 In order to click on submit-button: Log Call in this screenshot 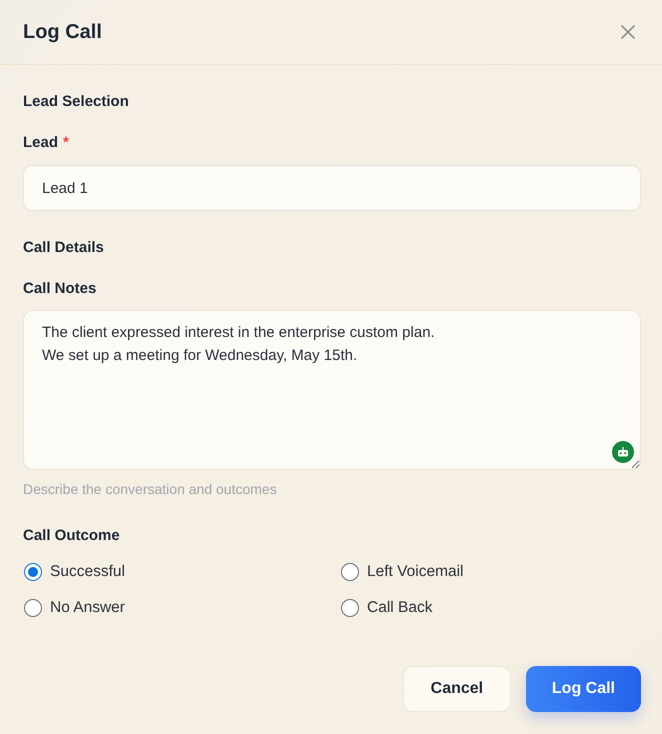, I will do `click(583, 689)`.